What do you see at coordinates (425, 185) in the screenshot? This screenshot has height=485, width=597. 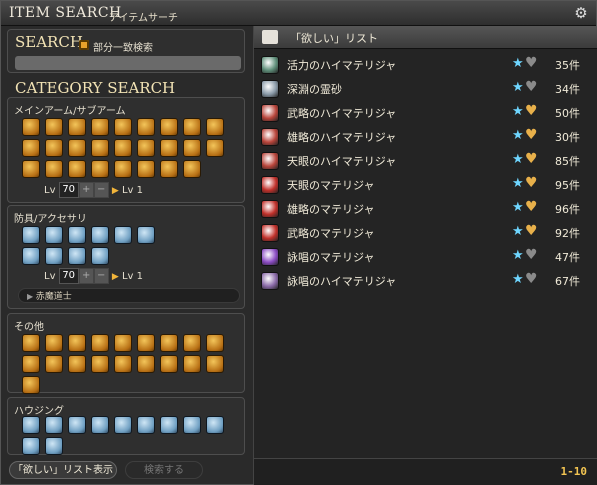 I see `wishlist-row: 天眼のマテリジャ ★ ♥ 95件` at bounding box center [425, 185].